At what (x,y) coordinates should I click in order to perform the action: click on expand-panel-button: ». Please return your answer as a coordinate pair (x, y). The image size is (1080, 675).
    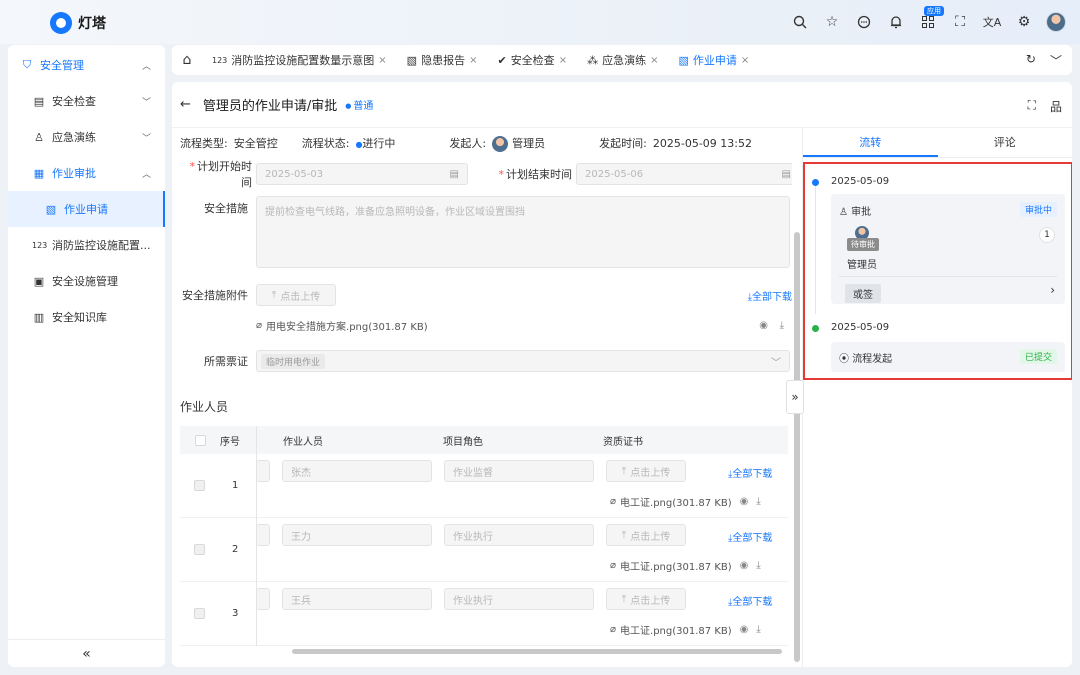
    Looking at the image, I should click on (795, 397).